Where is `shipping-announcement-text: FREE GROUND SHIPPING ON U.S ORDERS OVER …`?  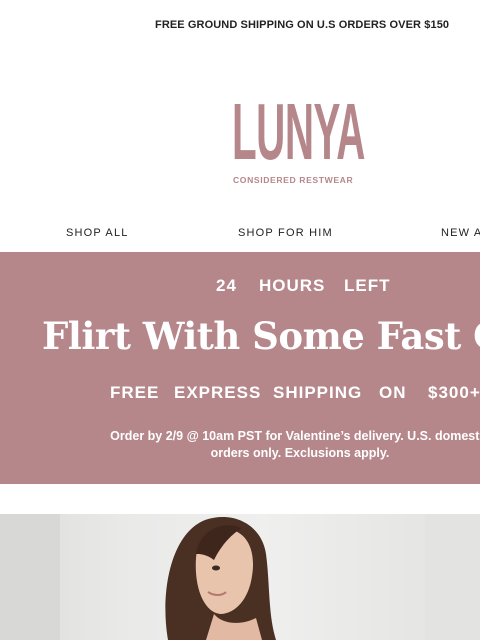
shipping-announcement-text: FREE GROUND SHIPPING ON U.S ORDERS OVER … is located at coordinates (302, 25).